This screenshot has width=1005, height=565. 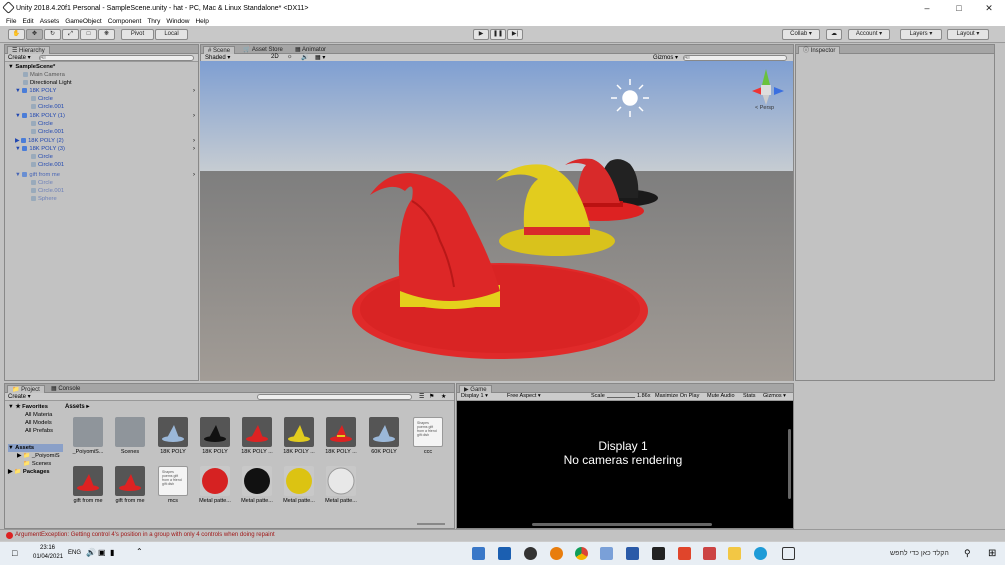 What do you see at coordinates (967, 553) in the screenshot?
I see `search-icon: ⚲` at bounding box center [967, 553].